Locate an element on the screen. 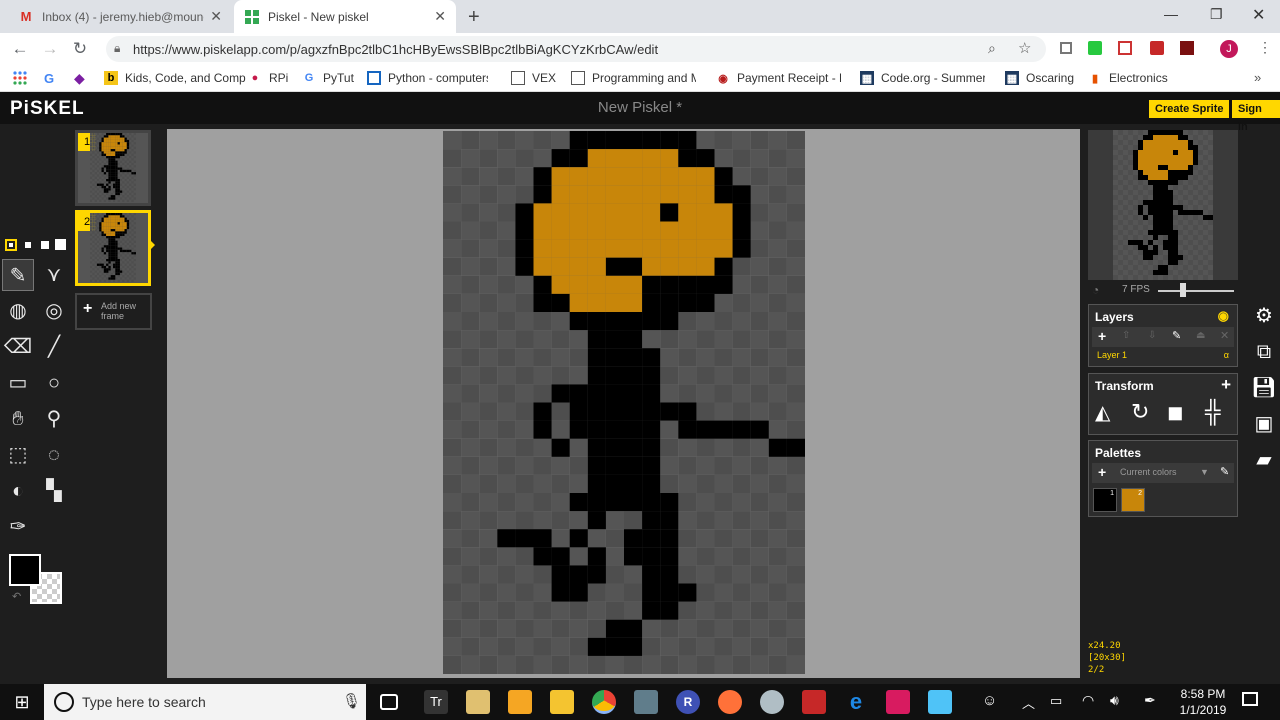 This screenshot has height=720, width=1280. google-icon: G is located at coordinates (49, 78).